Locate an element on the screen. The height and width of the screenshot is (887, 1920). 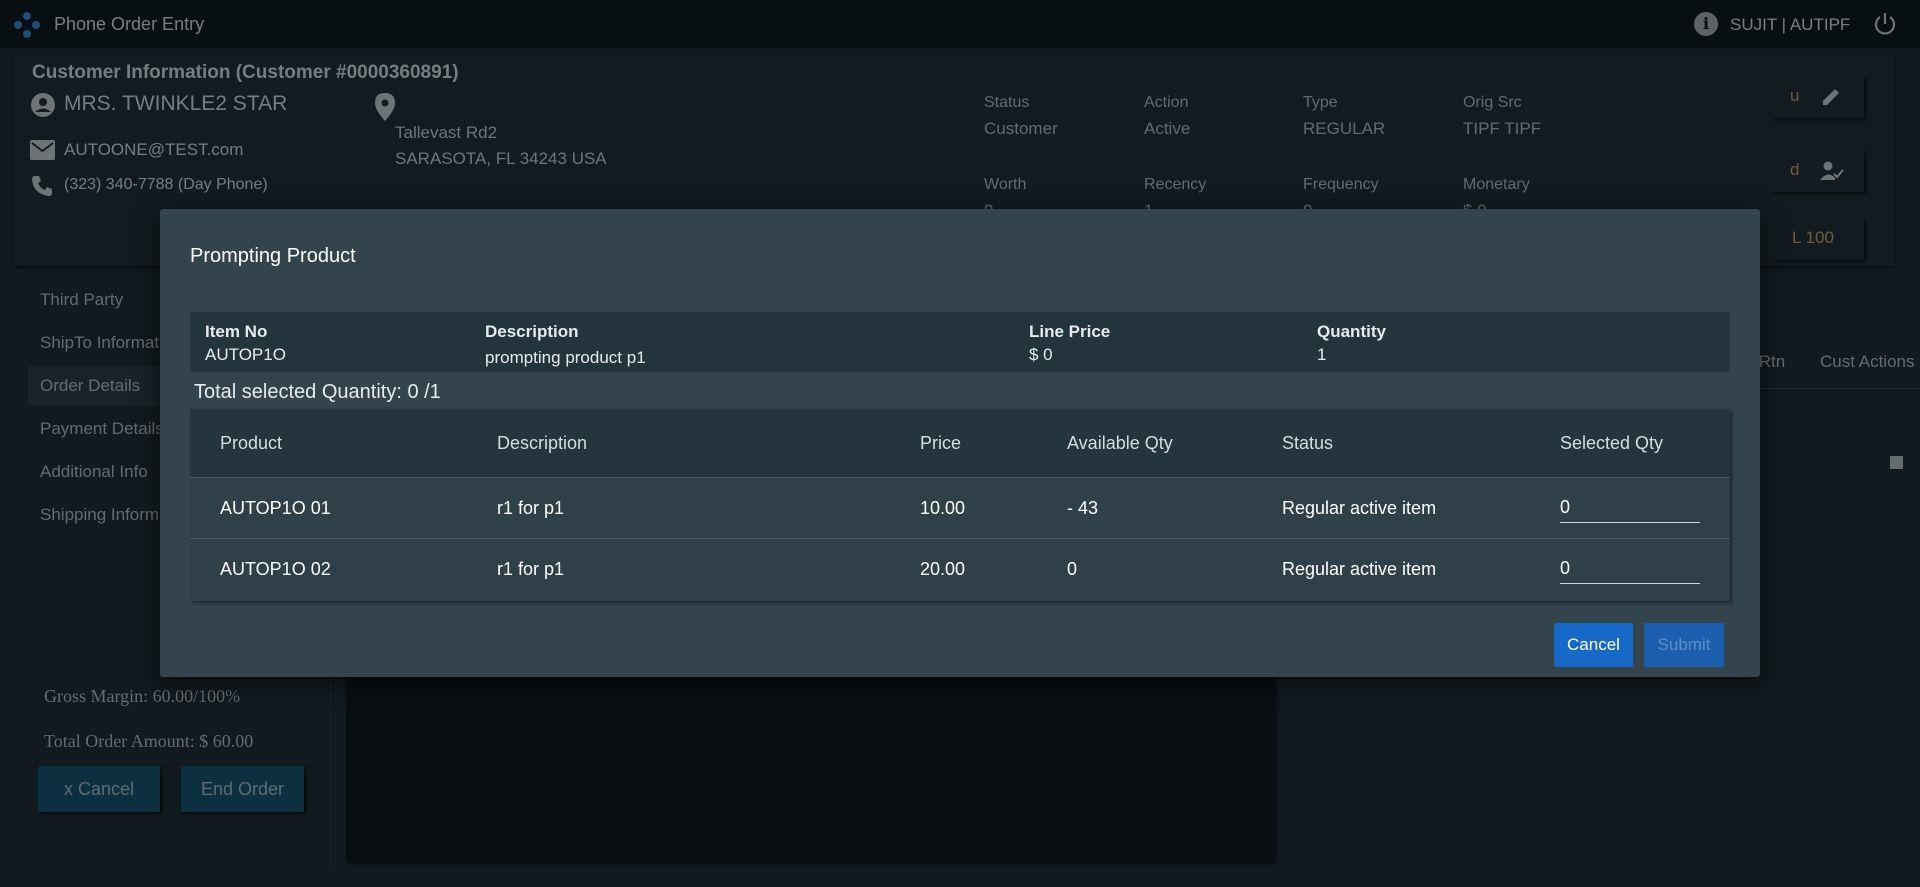
column-header-description: Description is located at coordinates (542, 443).